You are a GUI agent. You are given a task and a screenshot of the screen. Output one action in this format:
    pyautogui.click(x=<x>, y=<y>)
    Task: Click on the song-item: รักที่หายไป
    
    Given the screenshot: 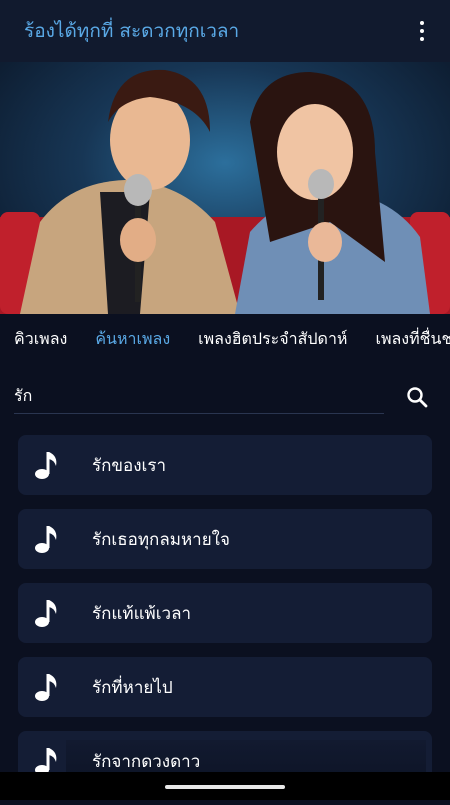 What is the action you would take?
    pyautogui.click(x=225, y=687)
    